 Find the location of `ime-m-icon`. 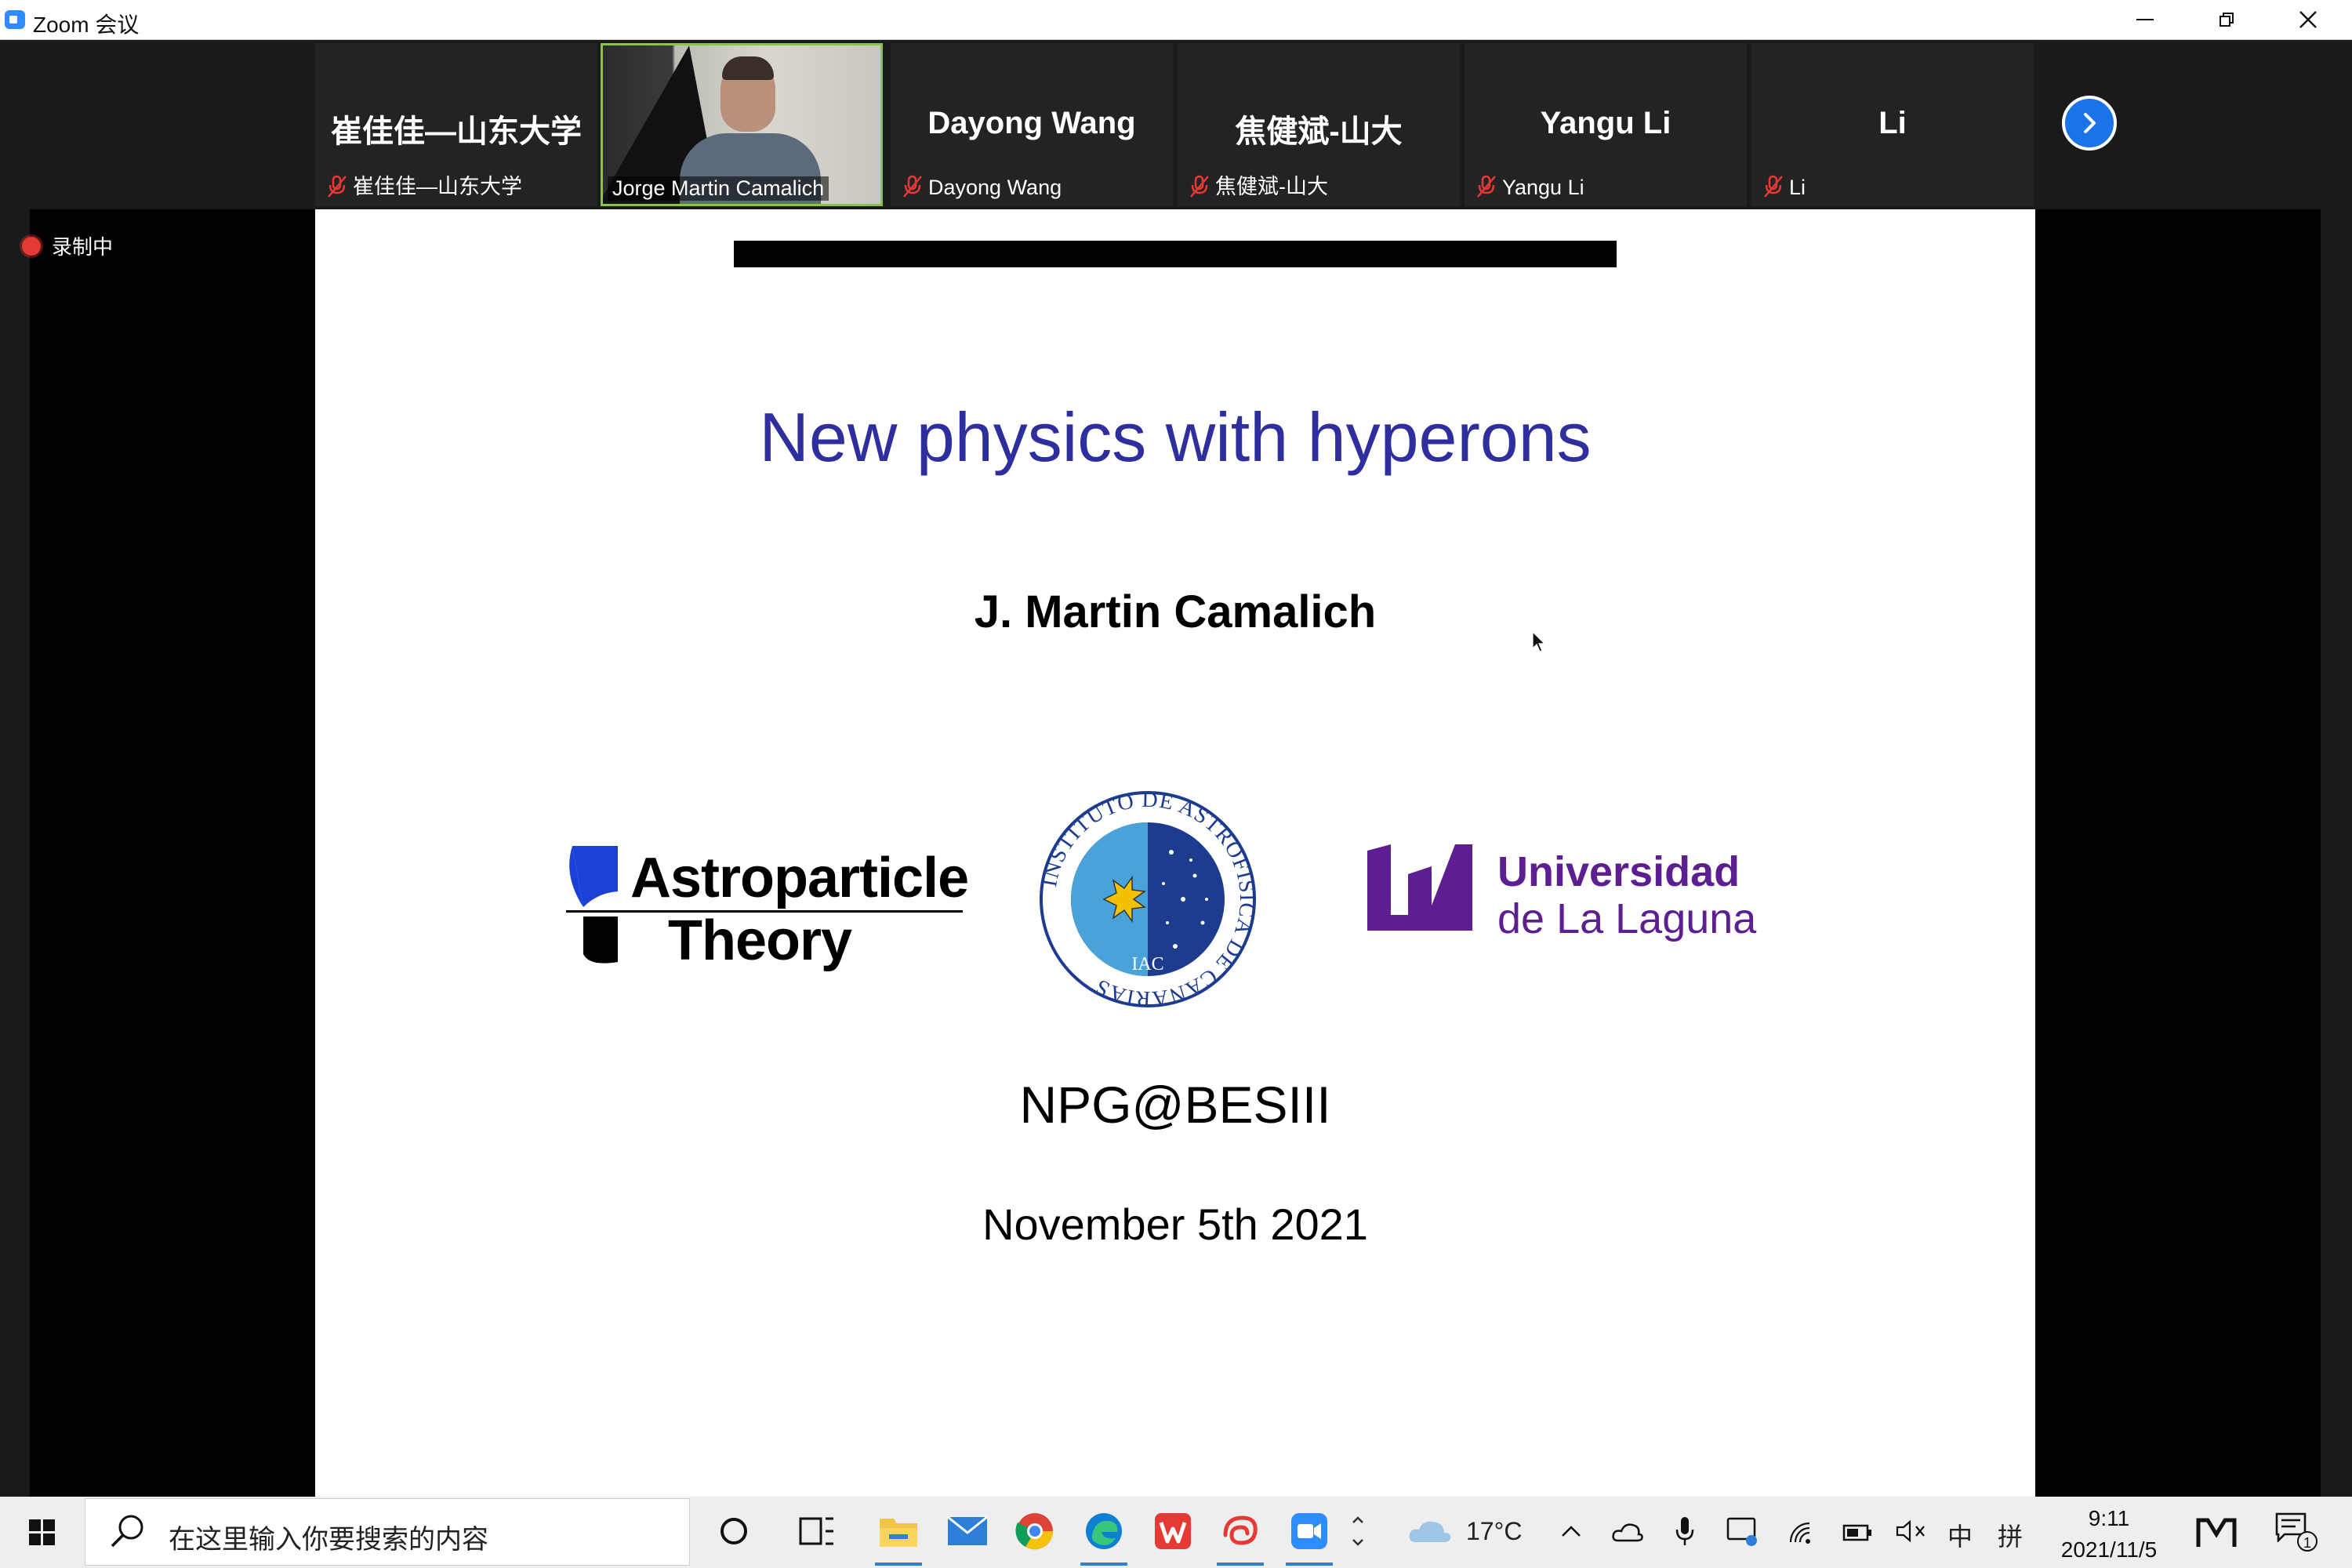

ime-m-icon is located at coordinates (2216, 1532).